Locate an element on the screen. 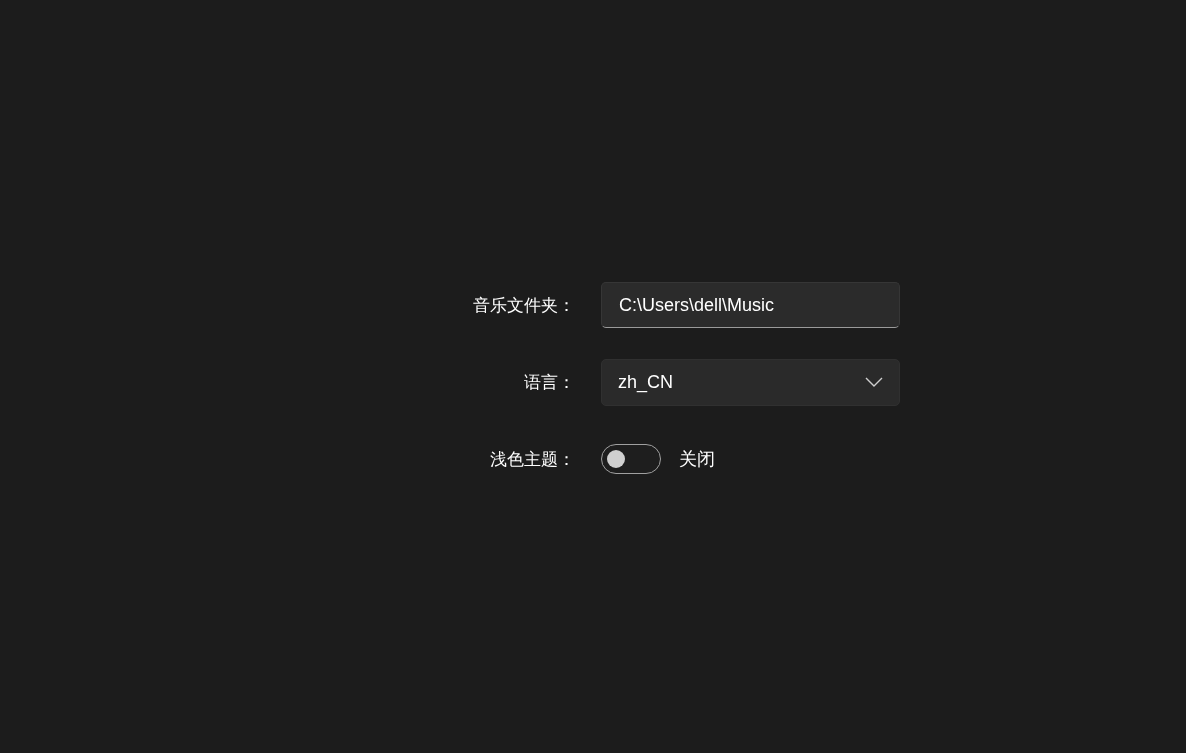  language-dropdown: zh_CN is located at coordinates (750, 382).